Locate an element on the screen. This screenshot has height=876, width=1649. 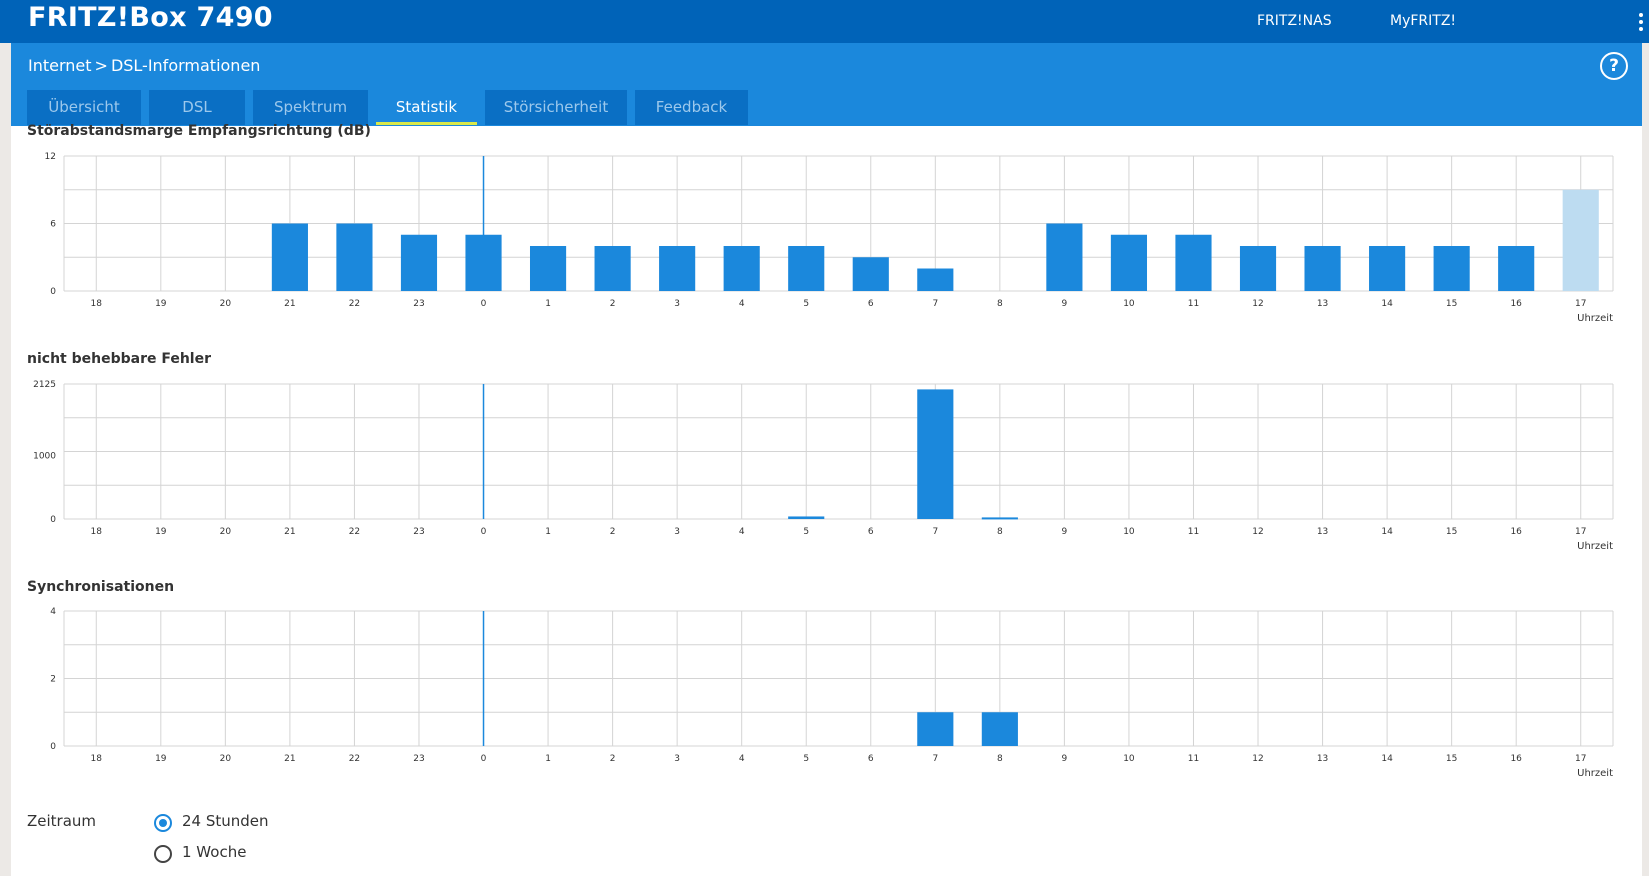
x-axis-label: Uhrzeit is located at coordinates (1595, 773).